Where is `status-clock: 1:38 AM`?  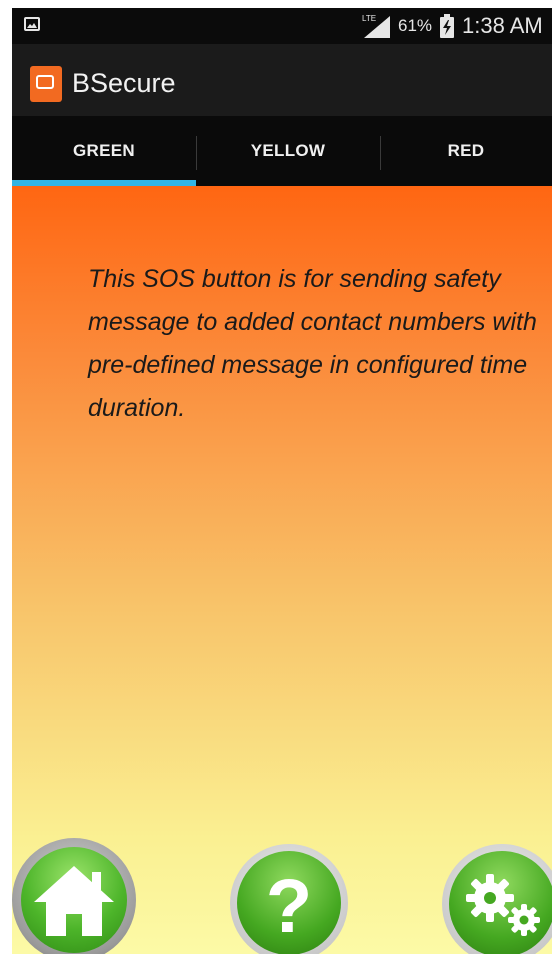 status-clock: 1:38 AM is located at coordinates (502, 25).